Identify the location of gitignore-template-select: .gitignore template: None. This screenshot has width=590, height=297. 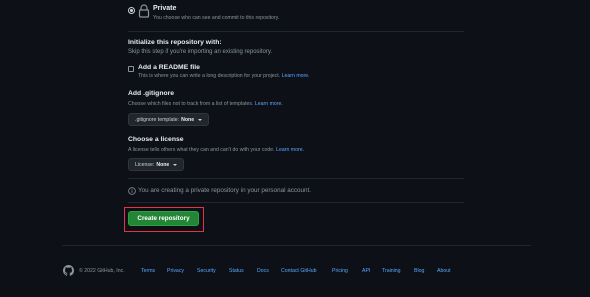
(169, 119).